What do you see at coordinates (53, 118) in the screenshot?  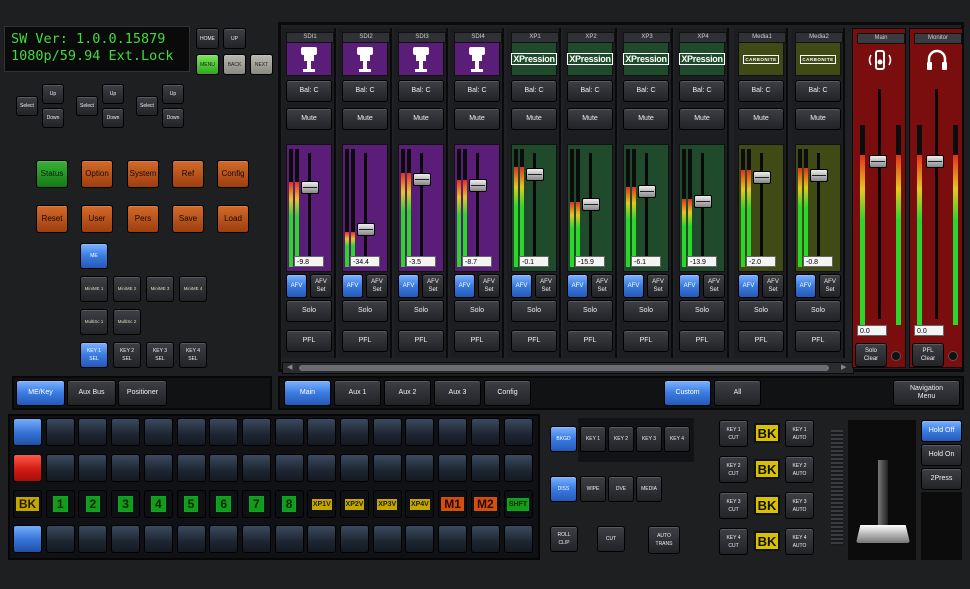 I see `down-button-1: Down` at bounding box center [53, 118].